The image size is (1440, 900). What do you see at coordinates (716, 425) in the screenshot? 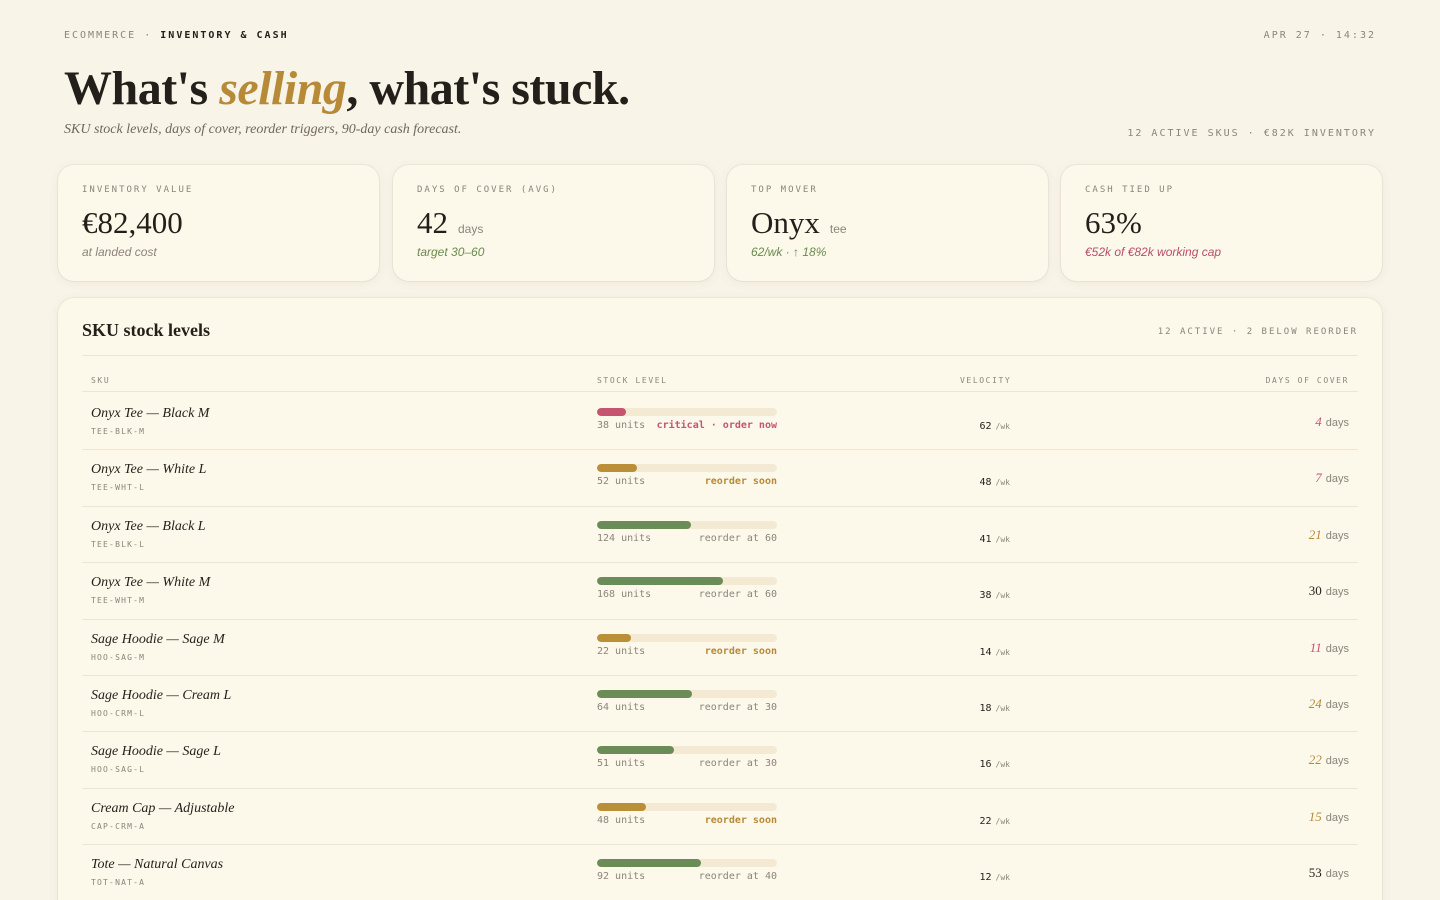
I see `stock-status: critical · order now` at bounding box center [716, 425].